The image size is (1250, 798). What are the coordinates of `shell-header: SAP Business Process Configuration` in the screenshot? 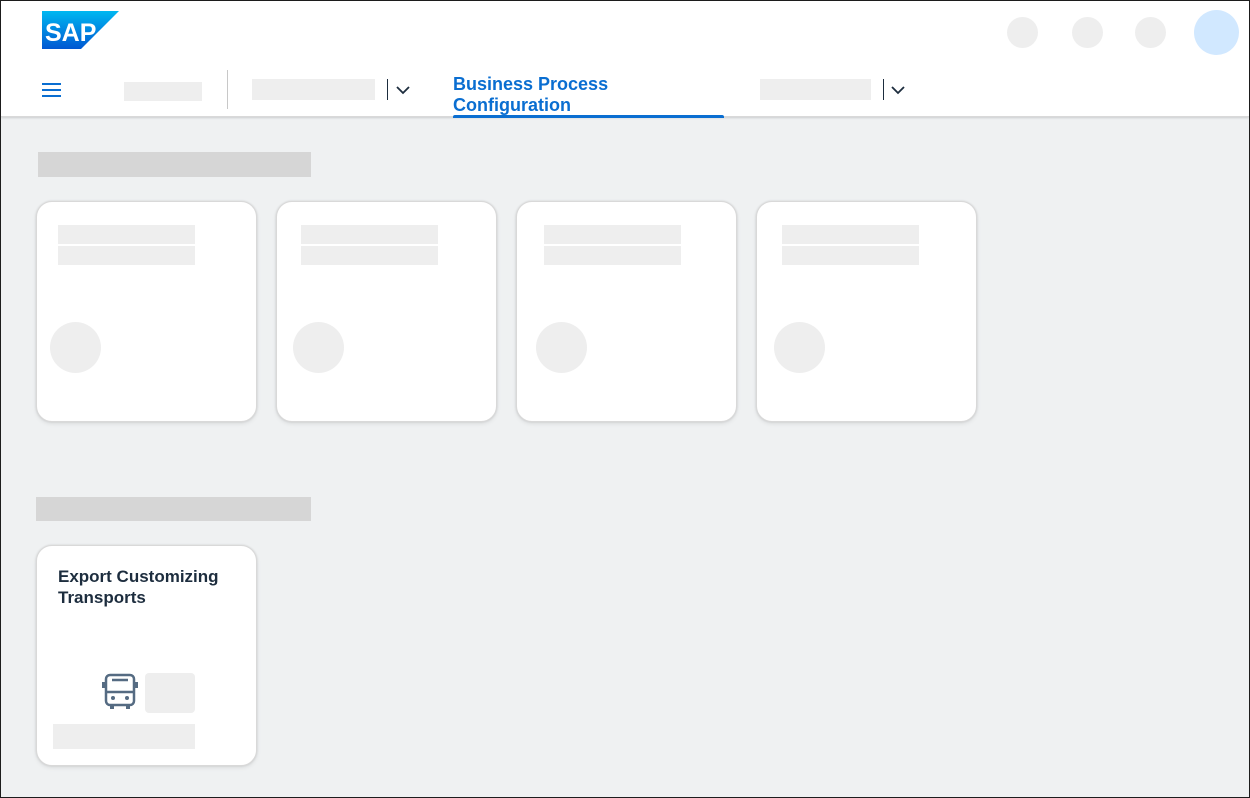 It's located at (625, 59).